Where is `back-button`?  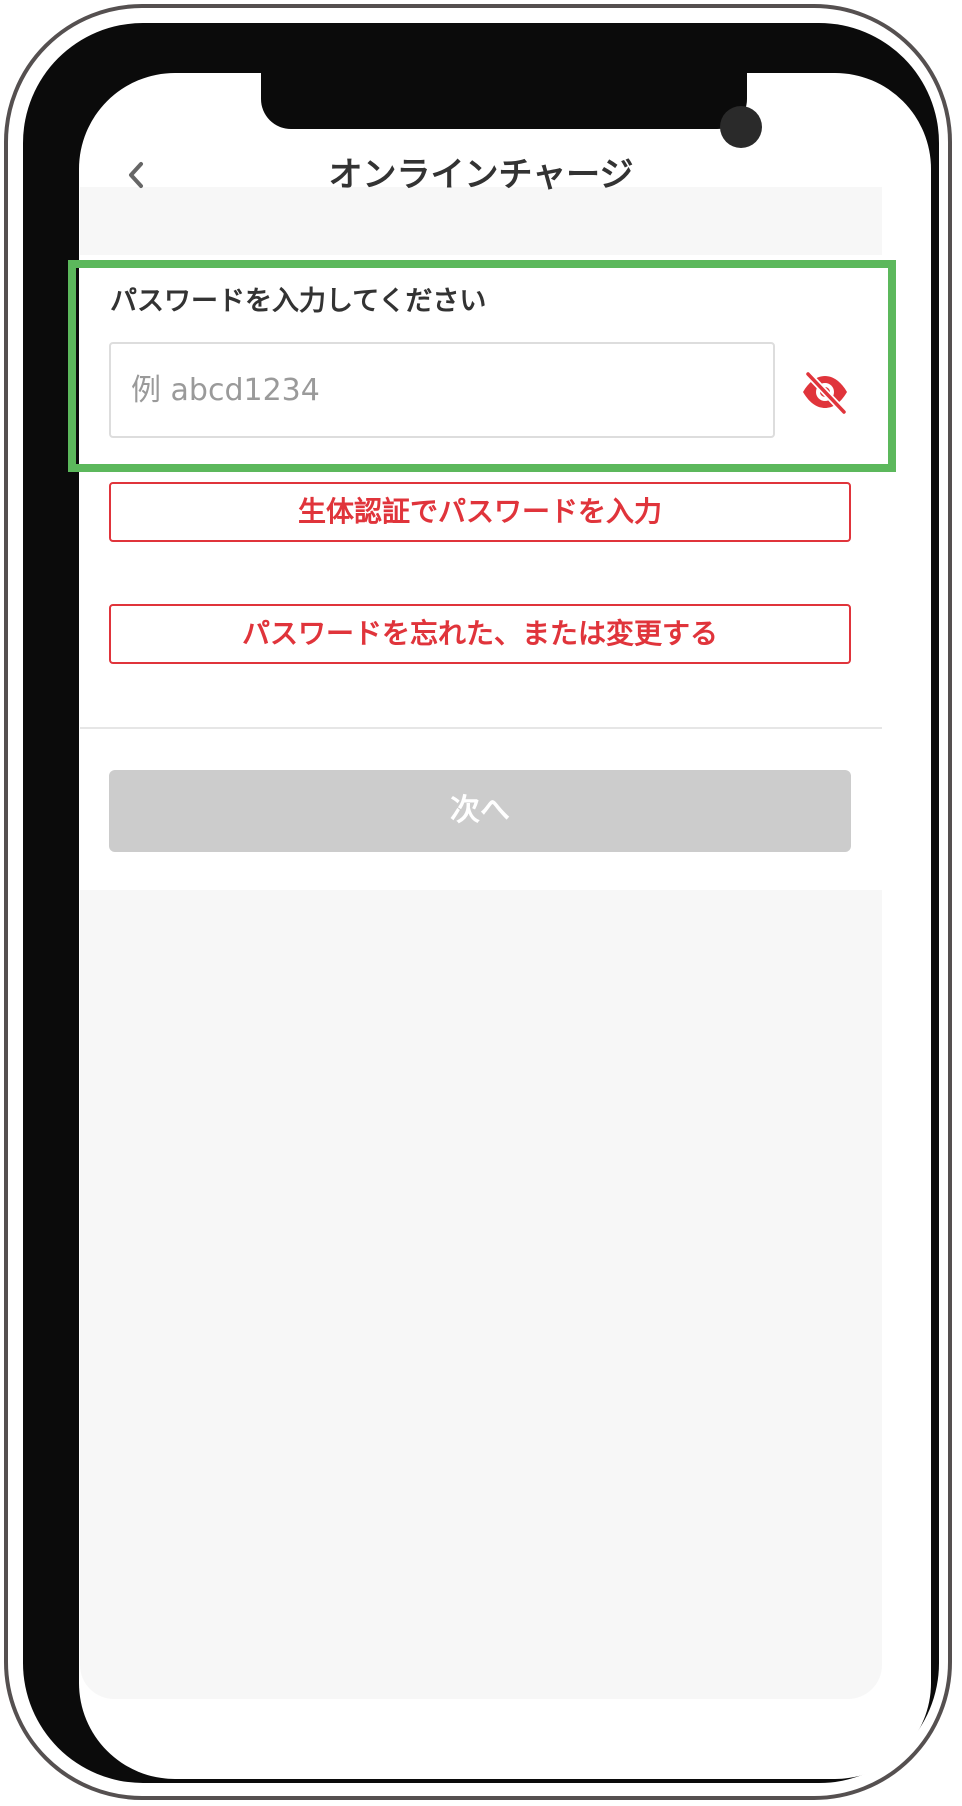
back-button is located at coordinates (136, 175).